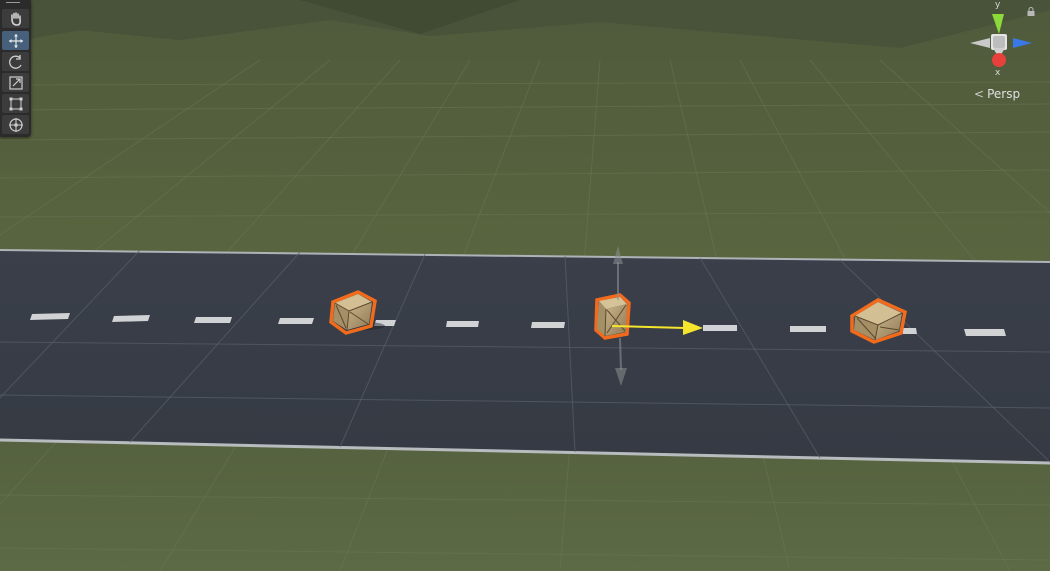 This screenshot has width=1050, height=571. What do you see at coordinates (980, 43) in the screenshot?
I see `neg-x-axis-cone` at bounding box center [980, 43].